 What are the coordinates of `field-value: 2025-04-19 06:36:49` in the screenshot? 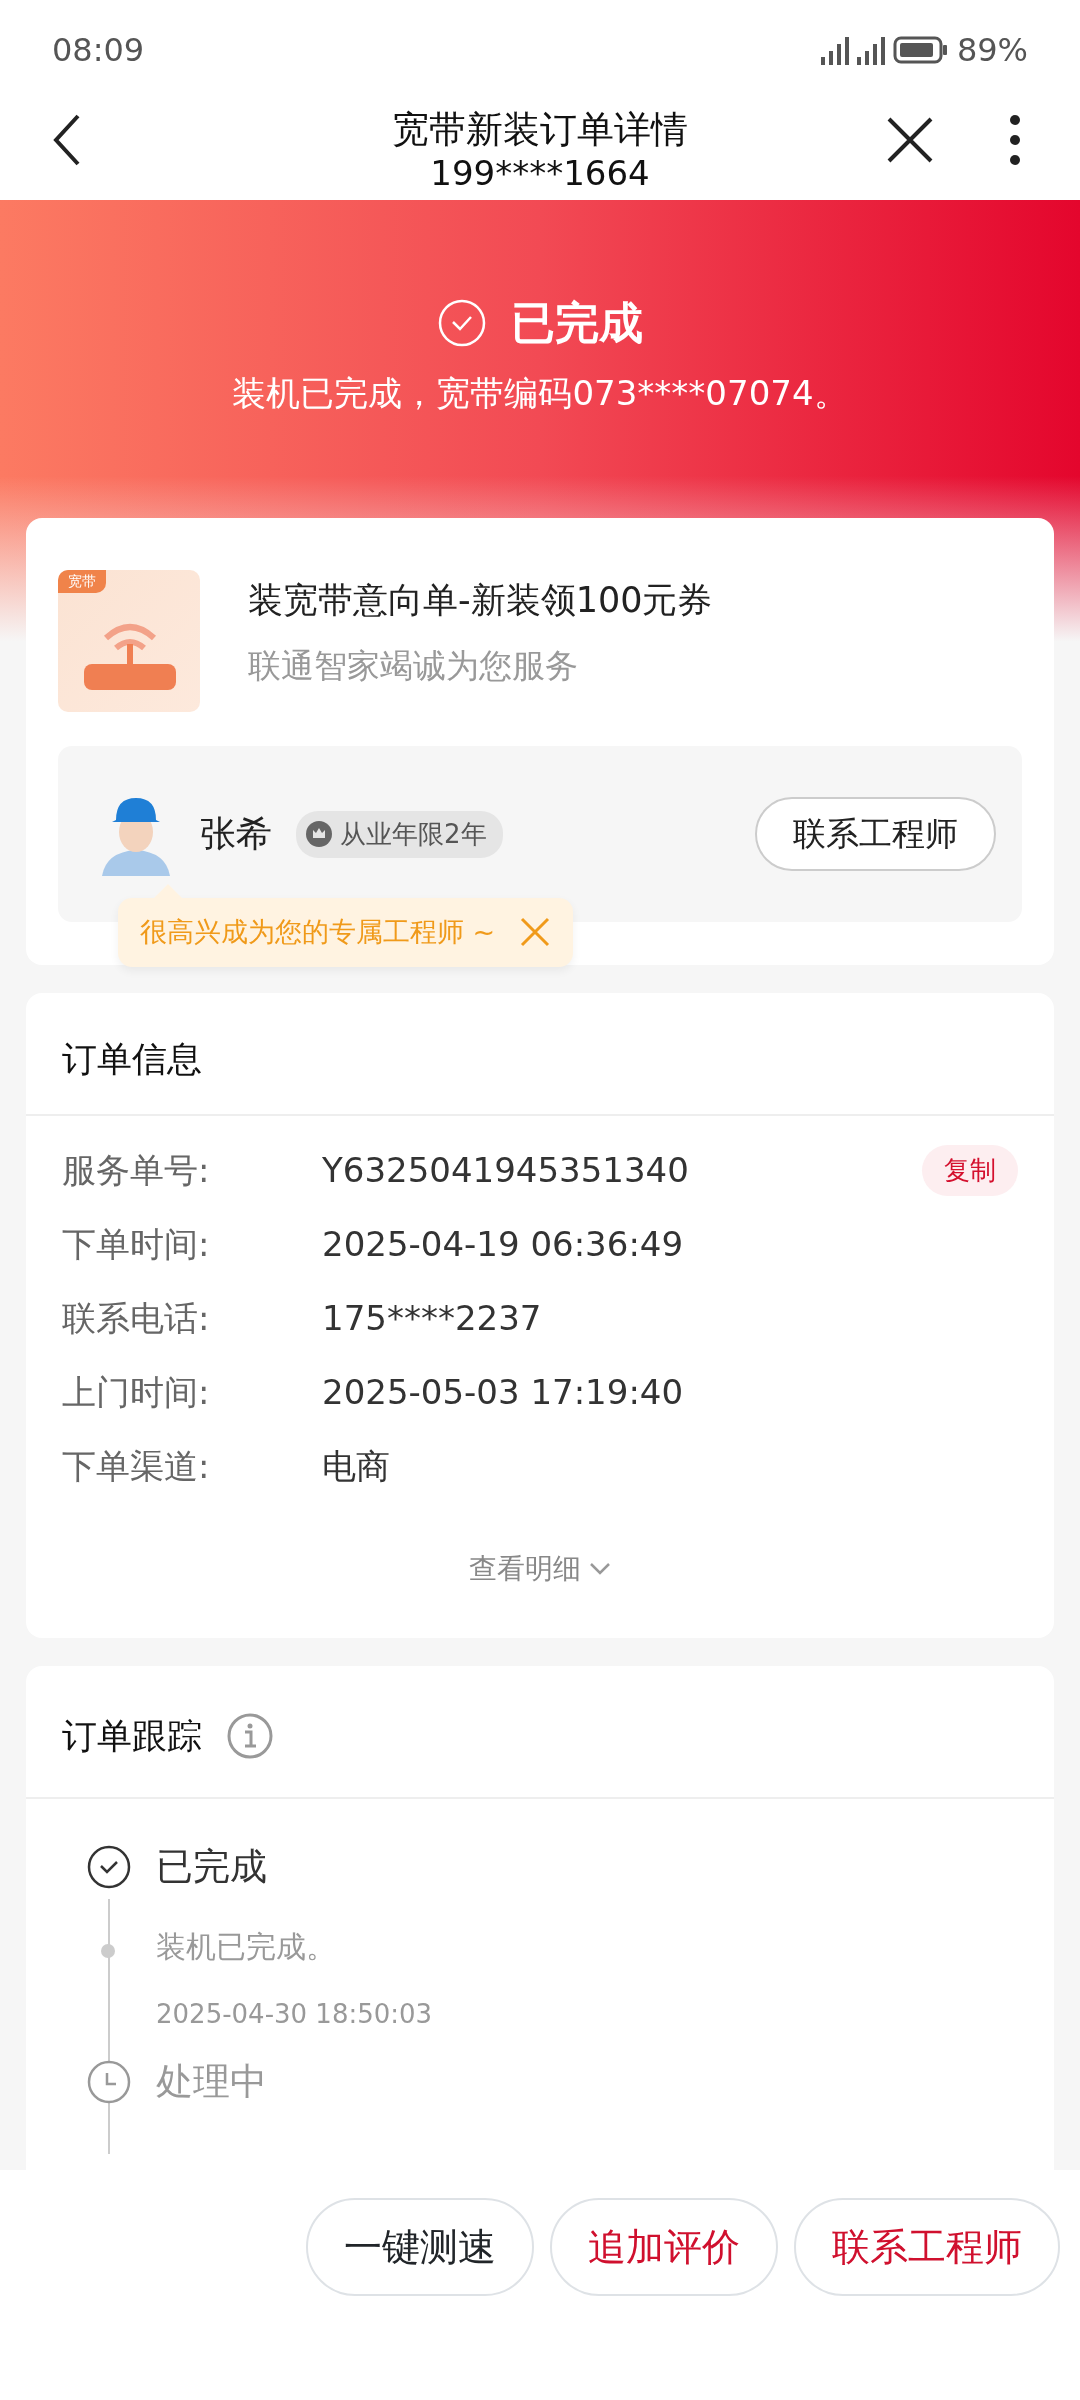 It's located at (503, 1244).